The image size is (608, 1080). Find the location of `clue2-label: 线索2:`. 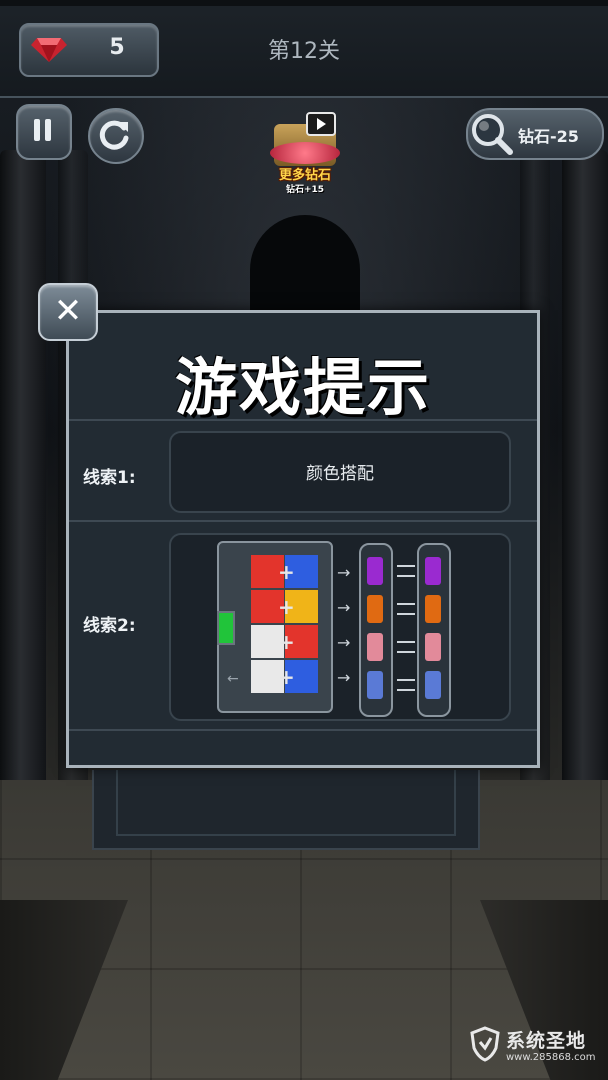

clue2-label: 线索2: is located at coordinates (109, 626).